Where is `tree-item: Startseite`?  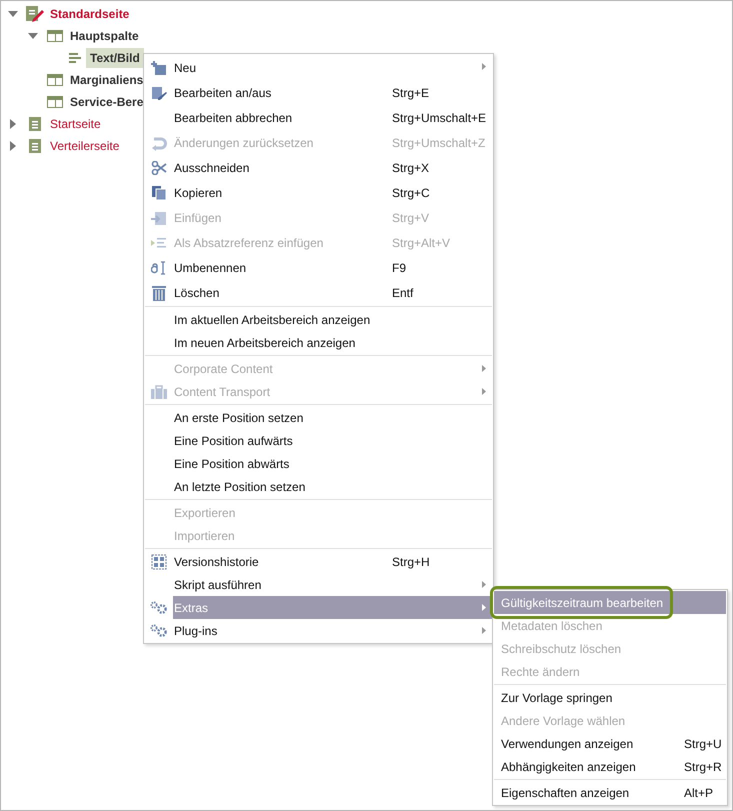 tree-item: Startseite is located at coordinates (75, 124).